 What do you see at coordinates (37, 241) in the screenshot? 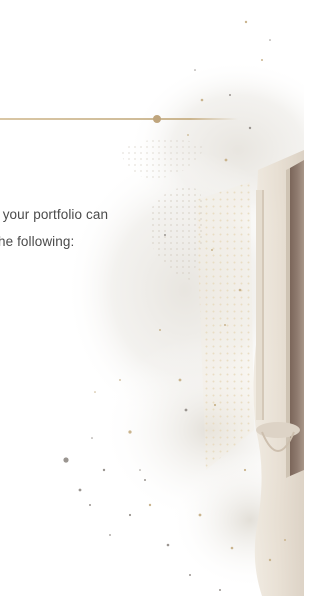
I see `body-text-line-2: he following:` at bounding box center [37, 241].